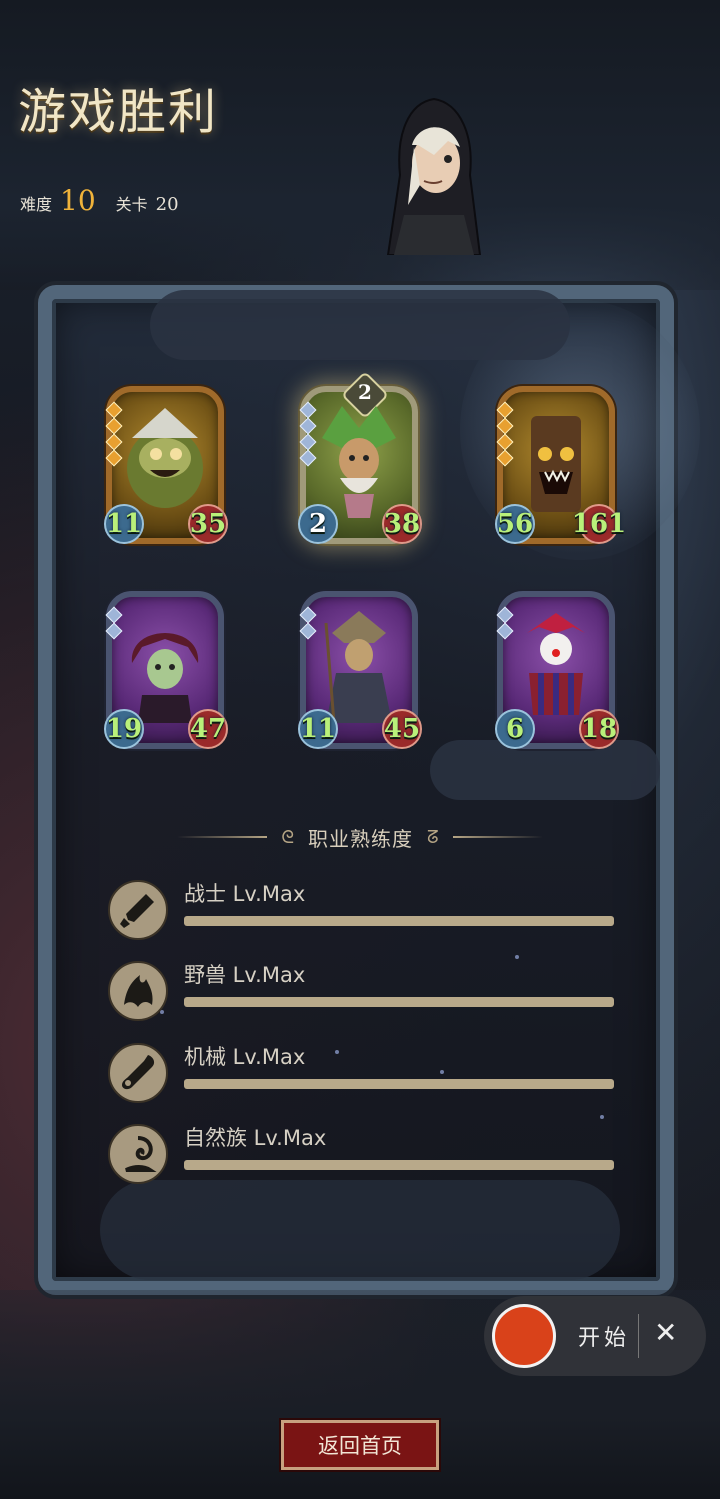 This screenshot has height=1499, width=720. What do you see at coordinates (599, 524) in the screenshot?
I see `health-badge: 161` at bounding box center [599, 524].